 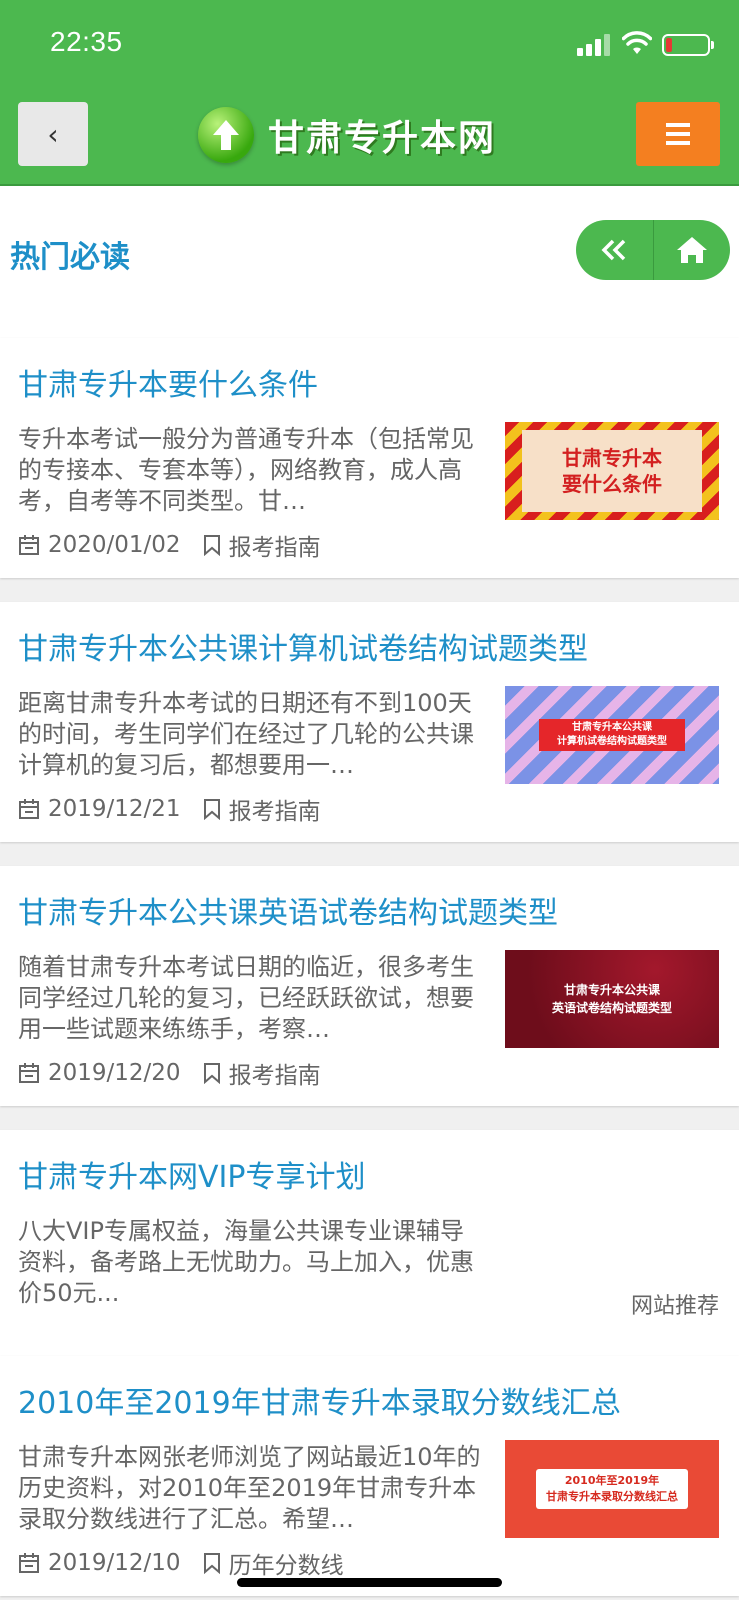 I want to click on article-meta: 2020/01/02 报考指南, so click(x=169, y=545).